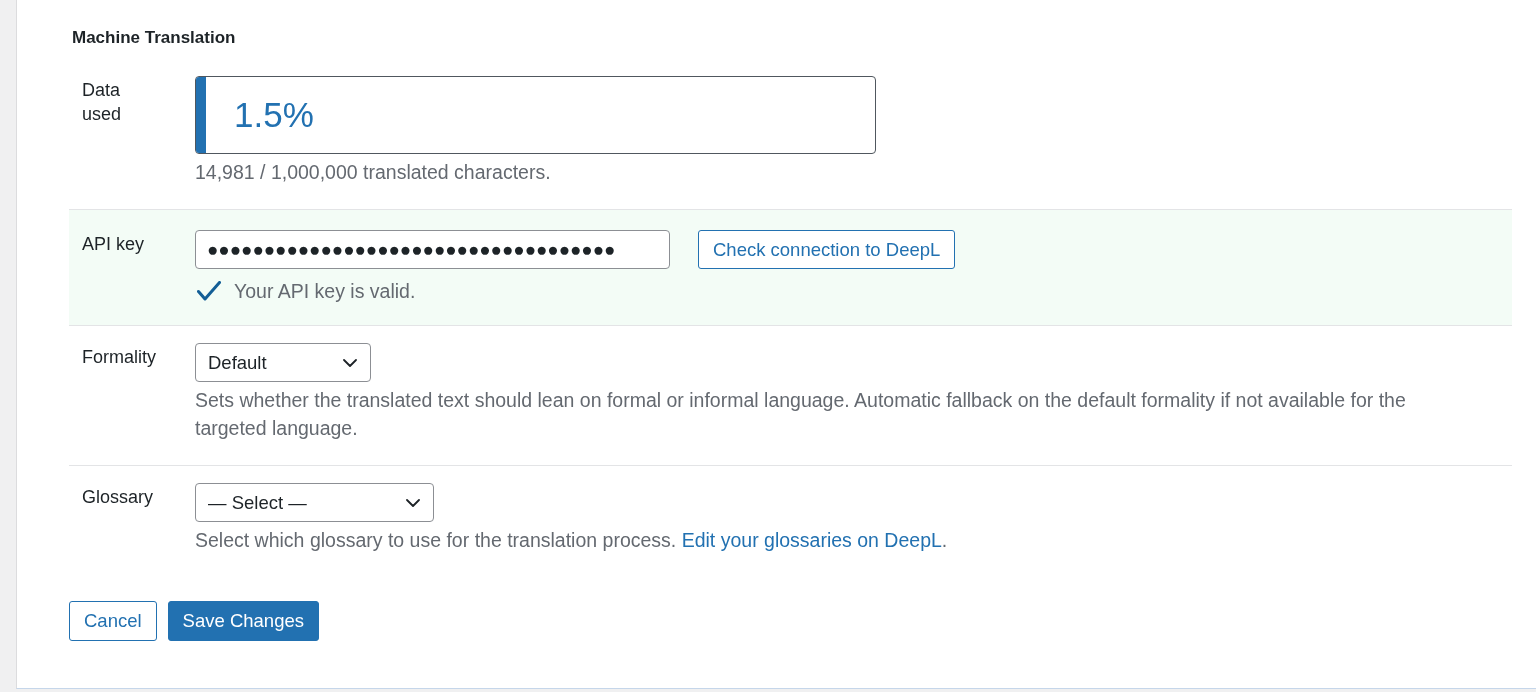 The image size is (1536, 692). What do you see at coordinates (325, 291) in the screenshot?
I see `validation-message: Your API key is valid.` at bounding box center [325, 291].